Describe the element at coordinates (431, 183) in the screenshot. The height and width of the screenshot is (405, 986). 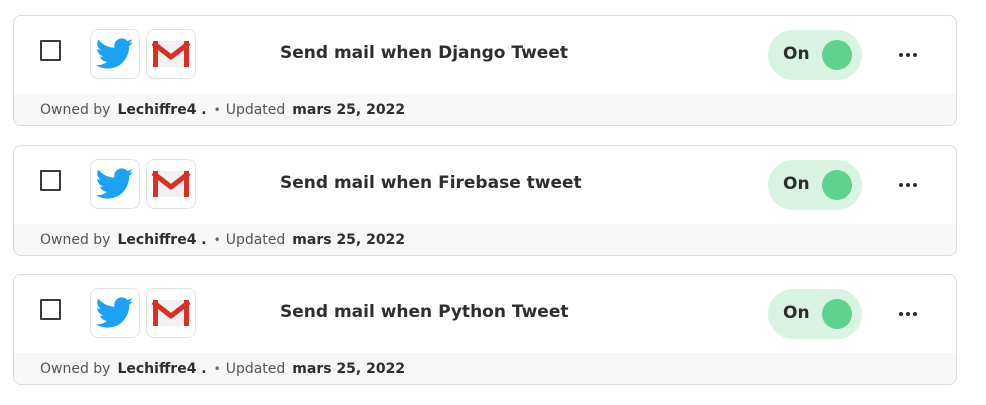
I see `zap-title: Send mail when Firebase tweet` at that location.